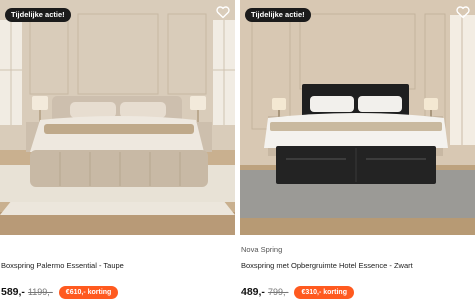 The height and width of the screenshot is (307, 475). I want to click on price-row: 489,- 799,- €310,- korting, so click(297, 292).